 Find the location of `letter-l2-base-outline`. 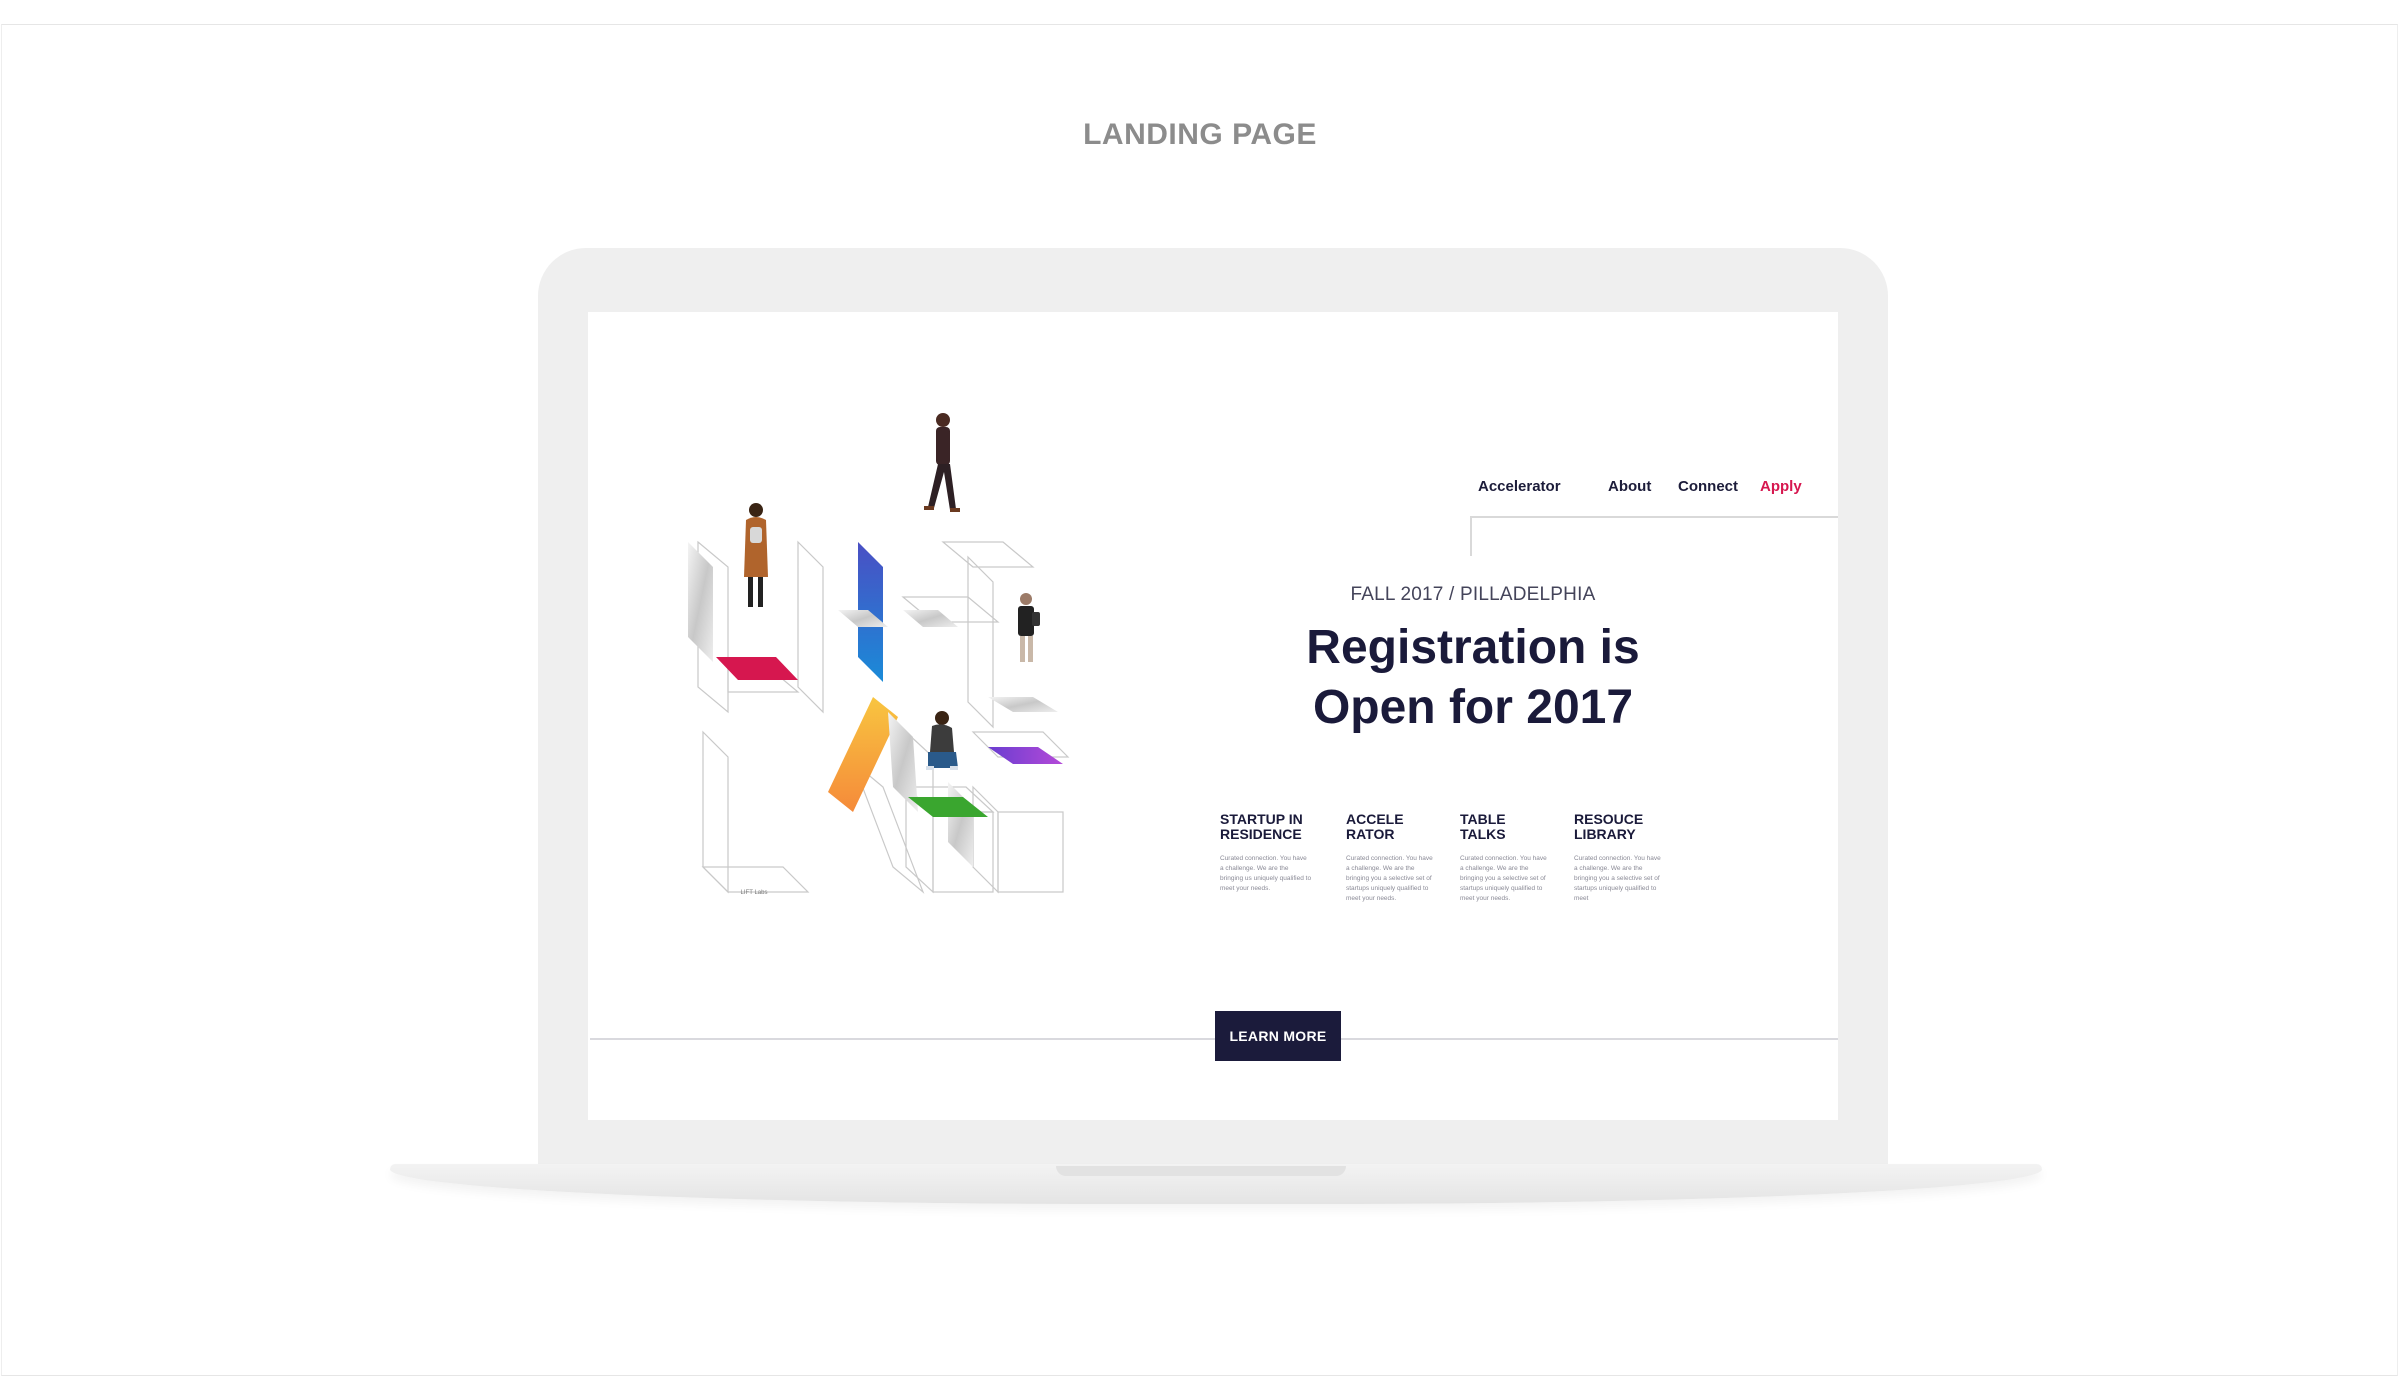

letter-l2-base-outline is located at coordinates (755, 879).